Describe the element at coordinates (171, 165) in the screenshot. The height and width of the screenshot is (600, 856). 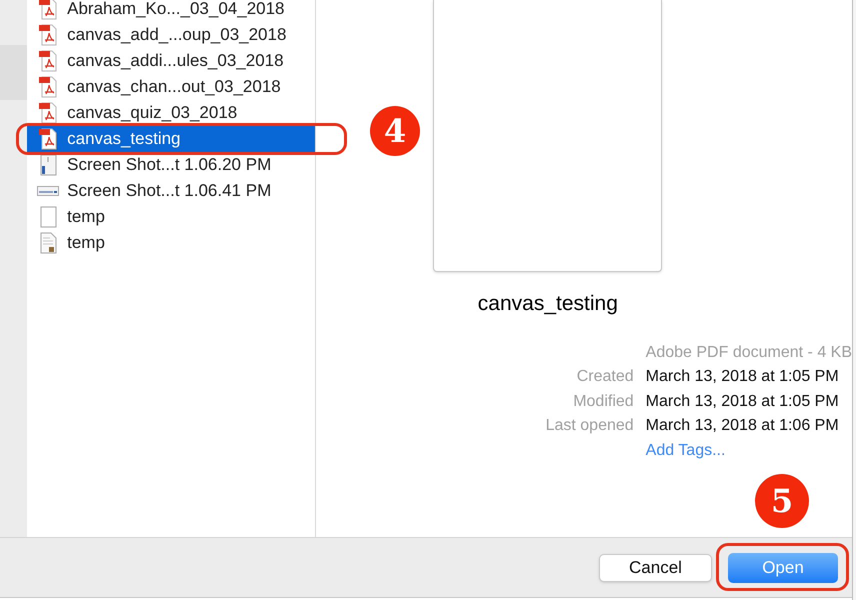
I see `file-row: Screen Shot...t 1.06.20 PM` at that location.